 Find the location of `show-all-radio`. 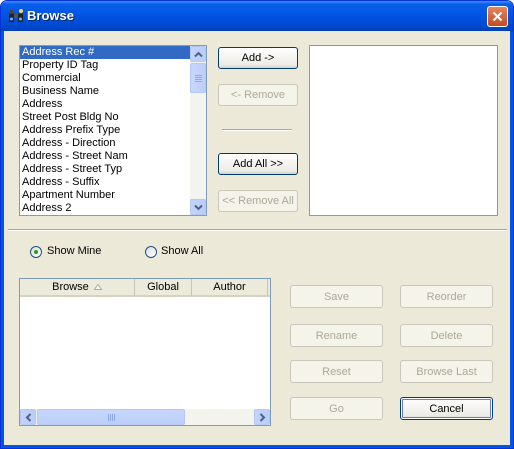

show-all-radio is located at coordinates (151, 252).